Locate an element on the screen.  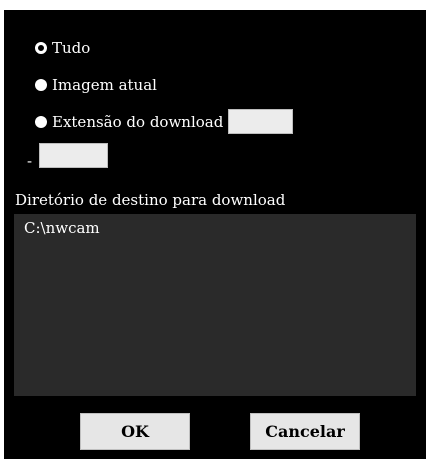
option-current-image-label: Imagem atual is located at coordinates (104, 85).